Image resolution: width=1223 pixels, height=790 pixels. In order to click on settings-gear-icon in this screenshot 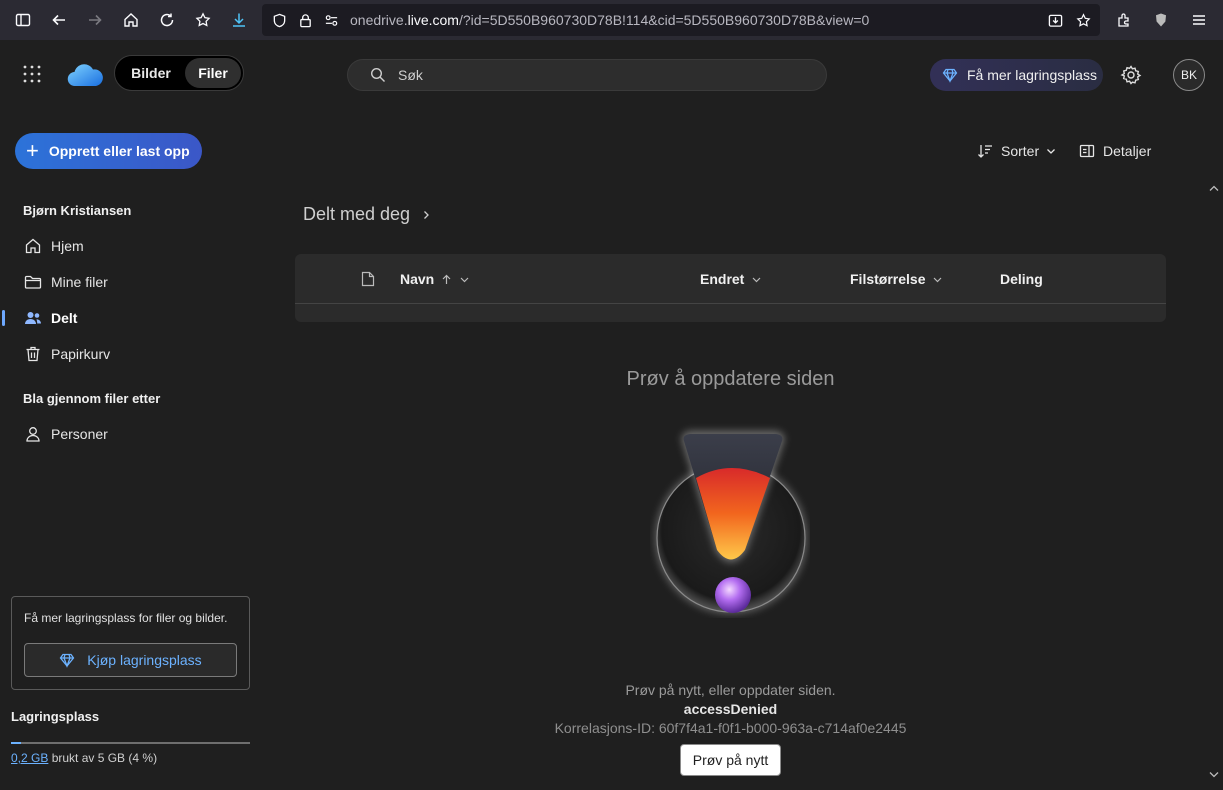, I will do `click(1131, 75)`.